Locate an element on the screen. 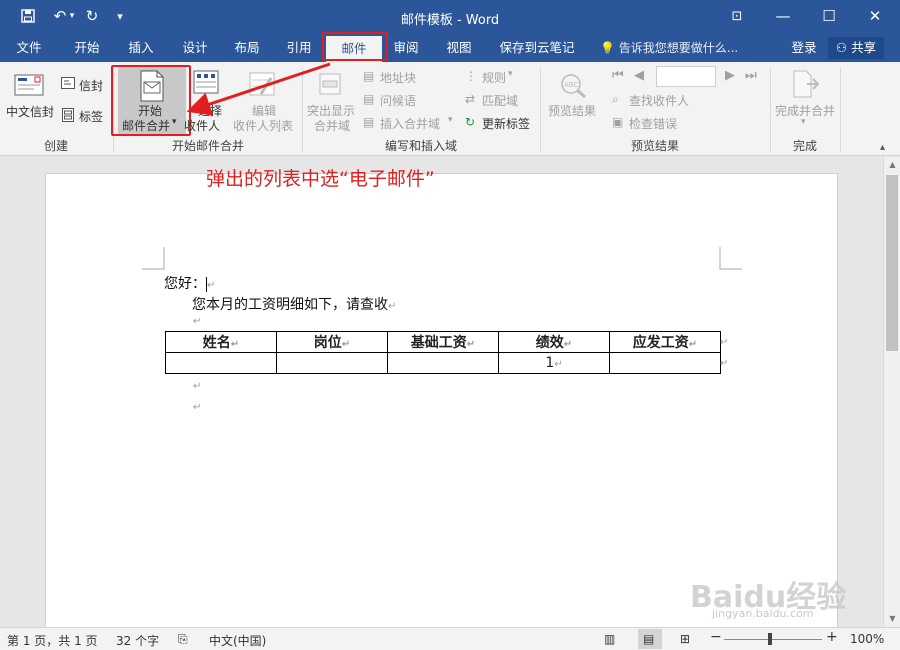  tab-view: 视图 is located at coordinates (459, 48).